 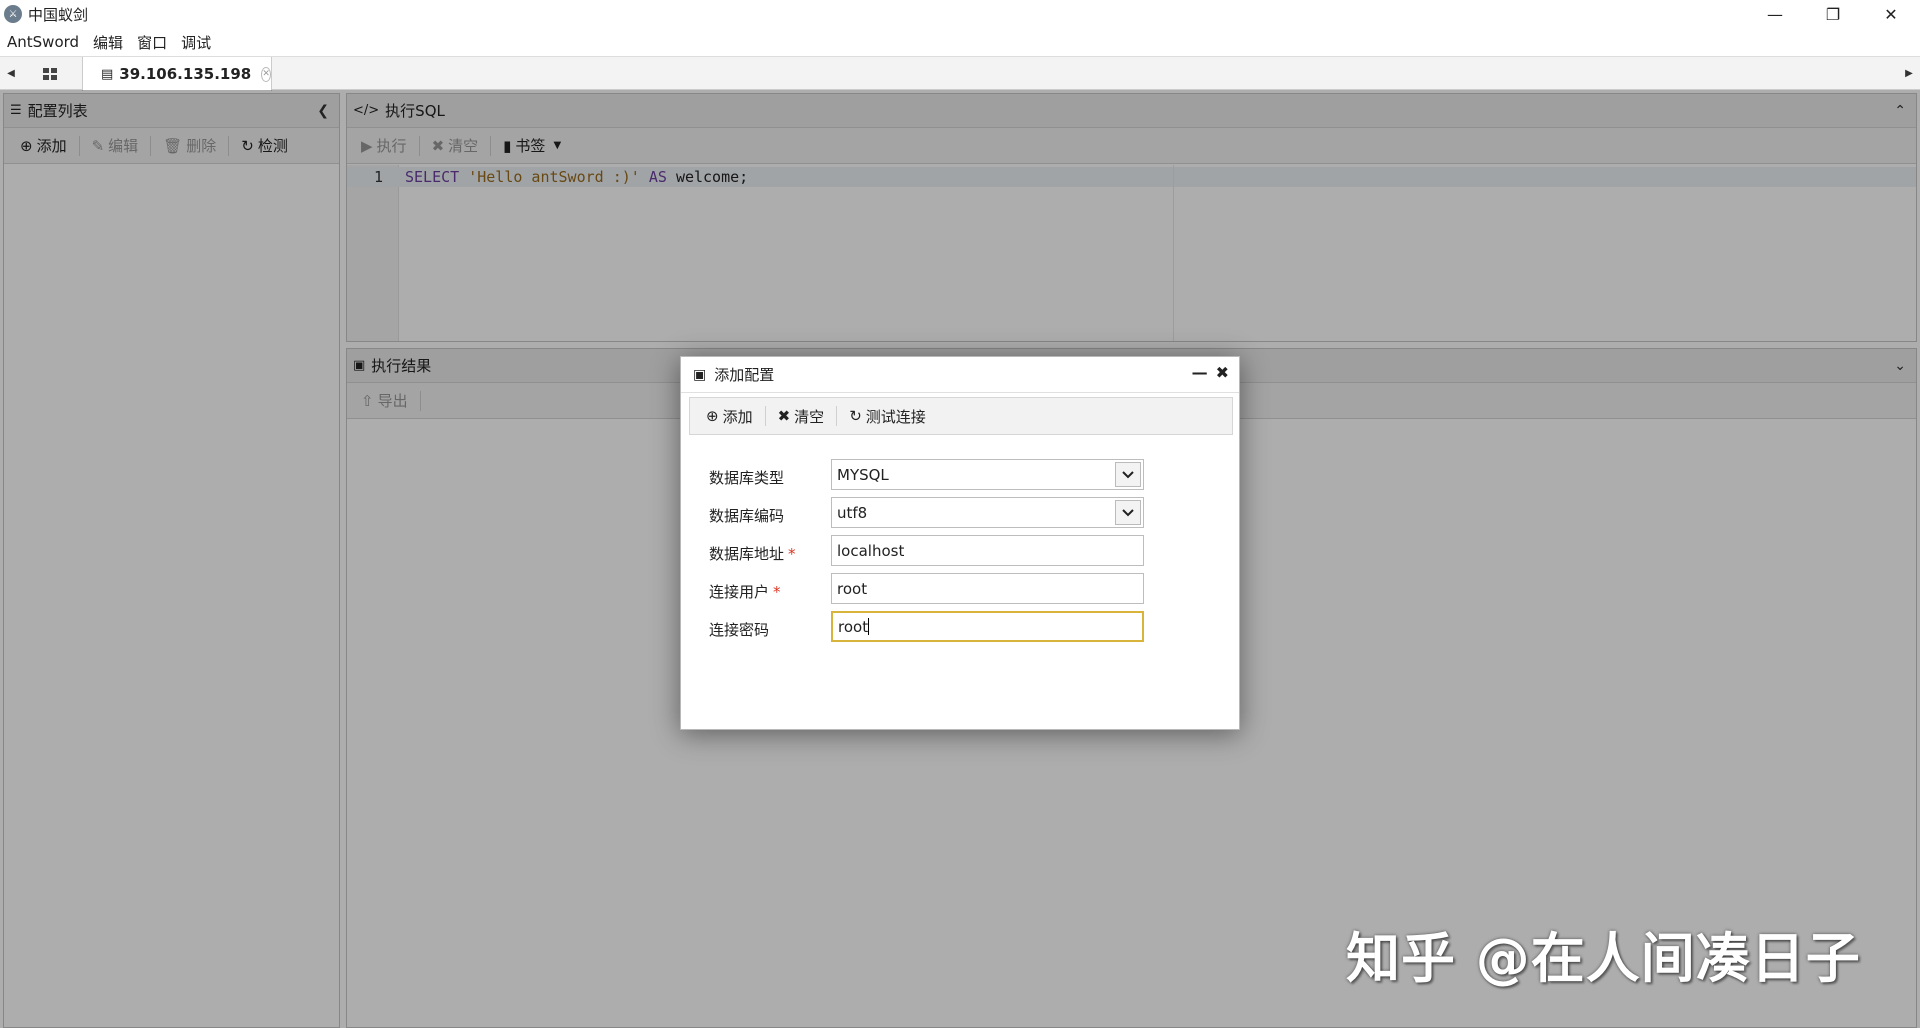 What do you see at coordinates (747, 478) in the screenshot?
I see `db-type-label: 数据库类型` at bounding box center [747, 478].